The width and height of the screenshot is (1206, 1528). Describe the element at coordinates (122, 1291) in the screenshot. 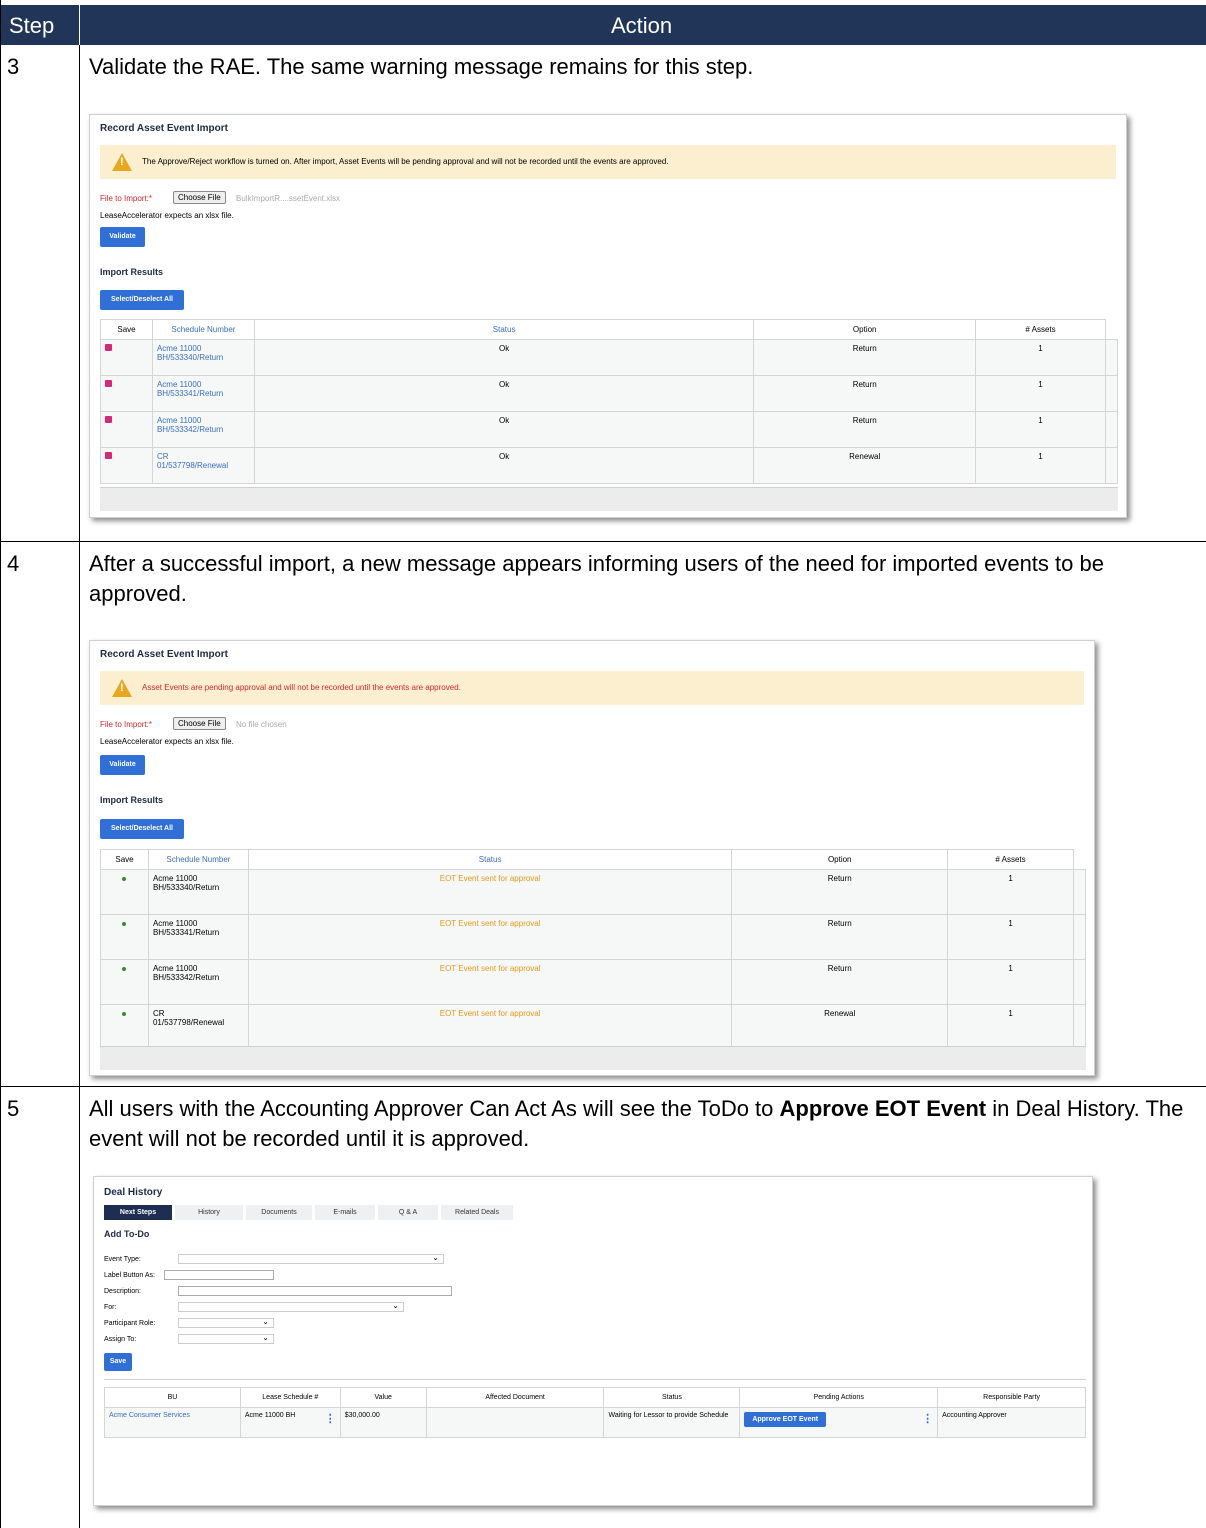

I see `description-label: Description:` at that location.